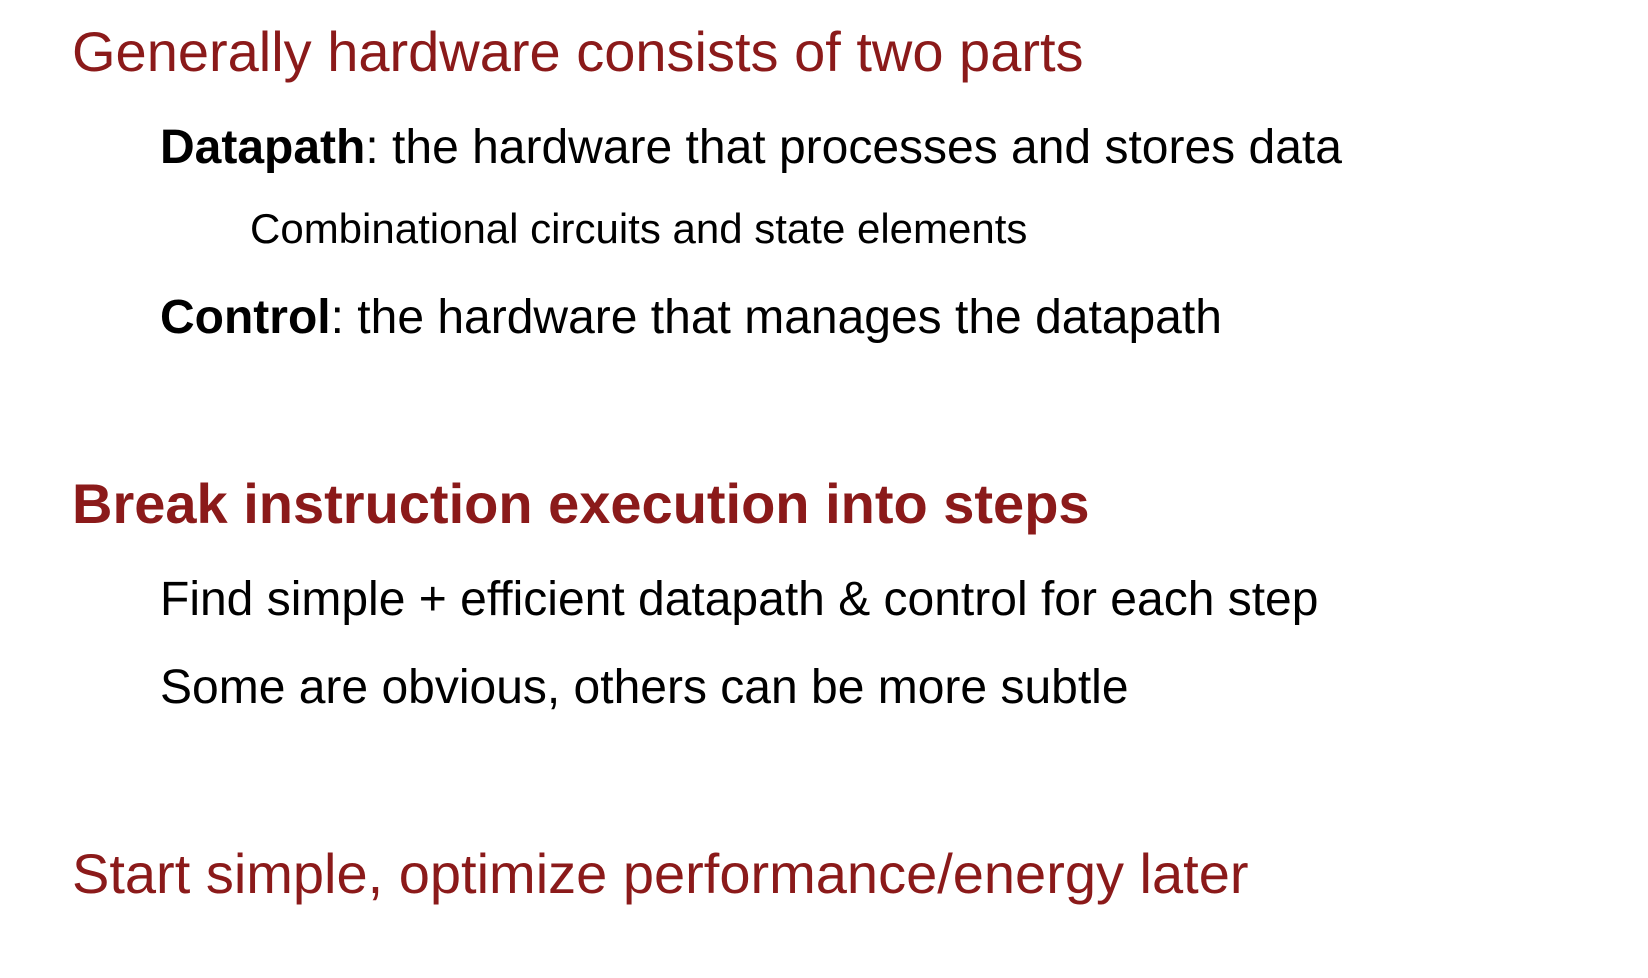  Describe the element at coordinates (581, 503) in the screenshot. I see `heading-break-steps: Break instruction execution into steps` at that location.